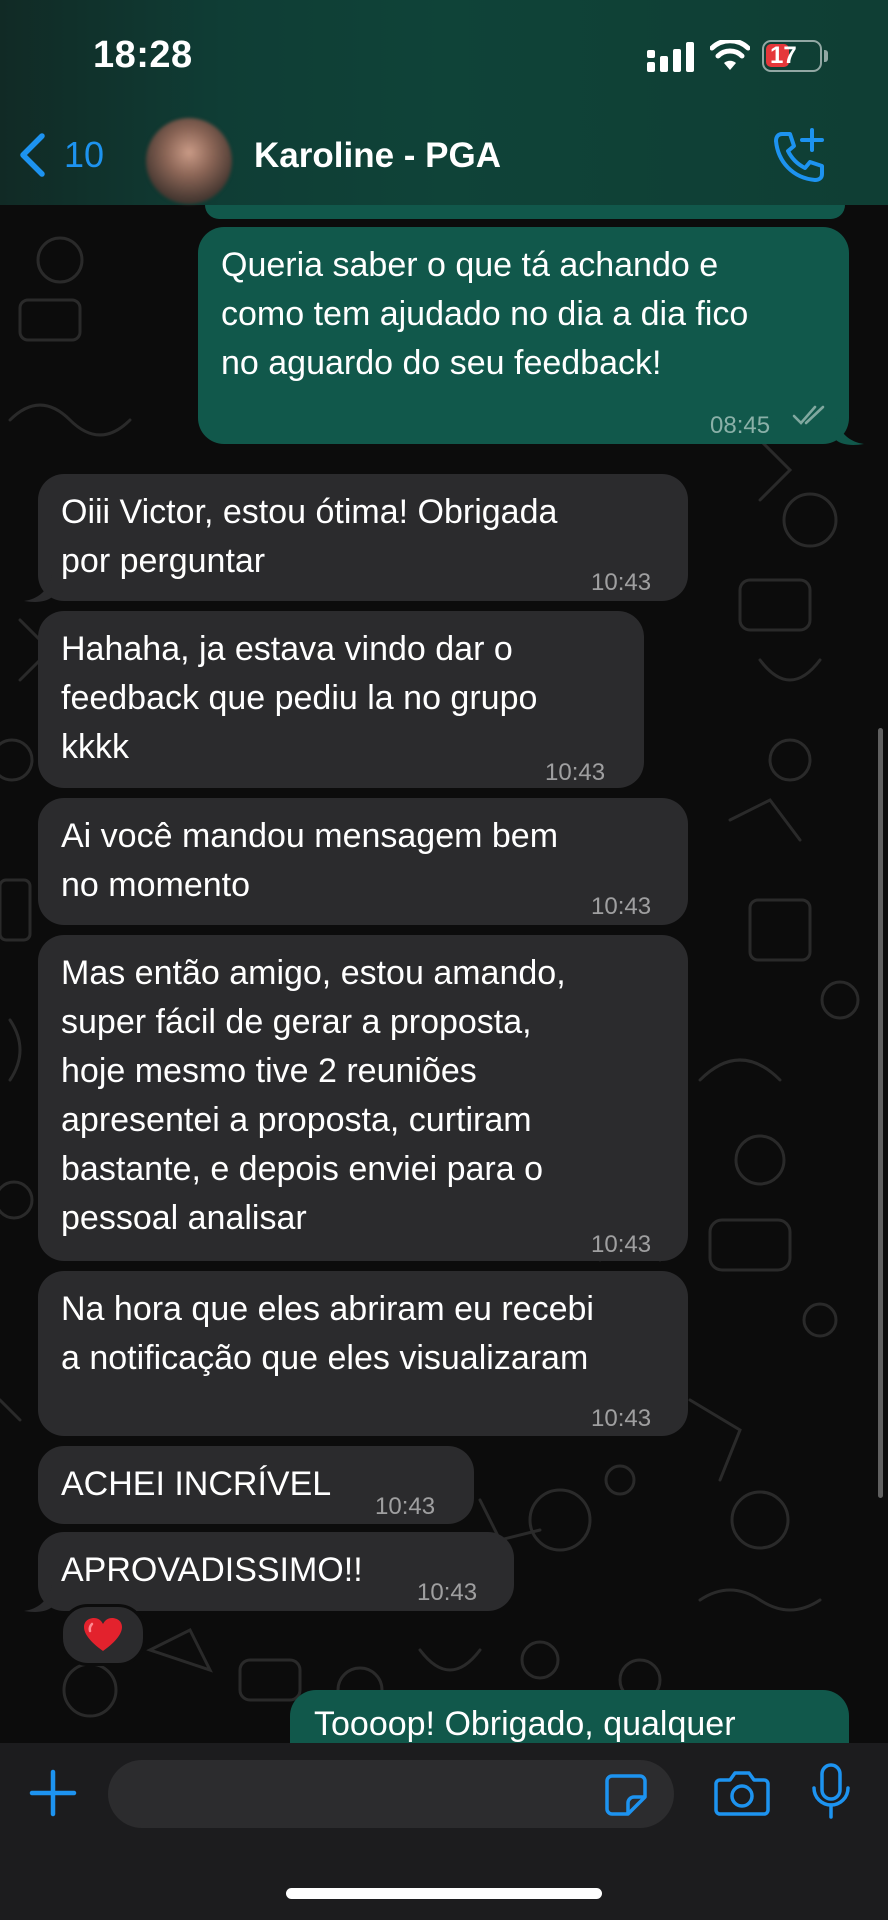 The width and height of the screenshot is (888, 1920). Describe the element at coordinates (808, 415) in the screenshot. I see `double-check-icon` at that location.